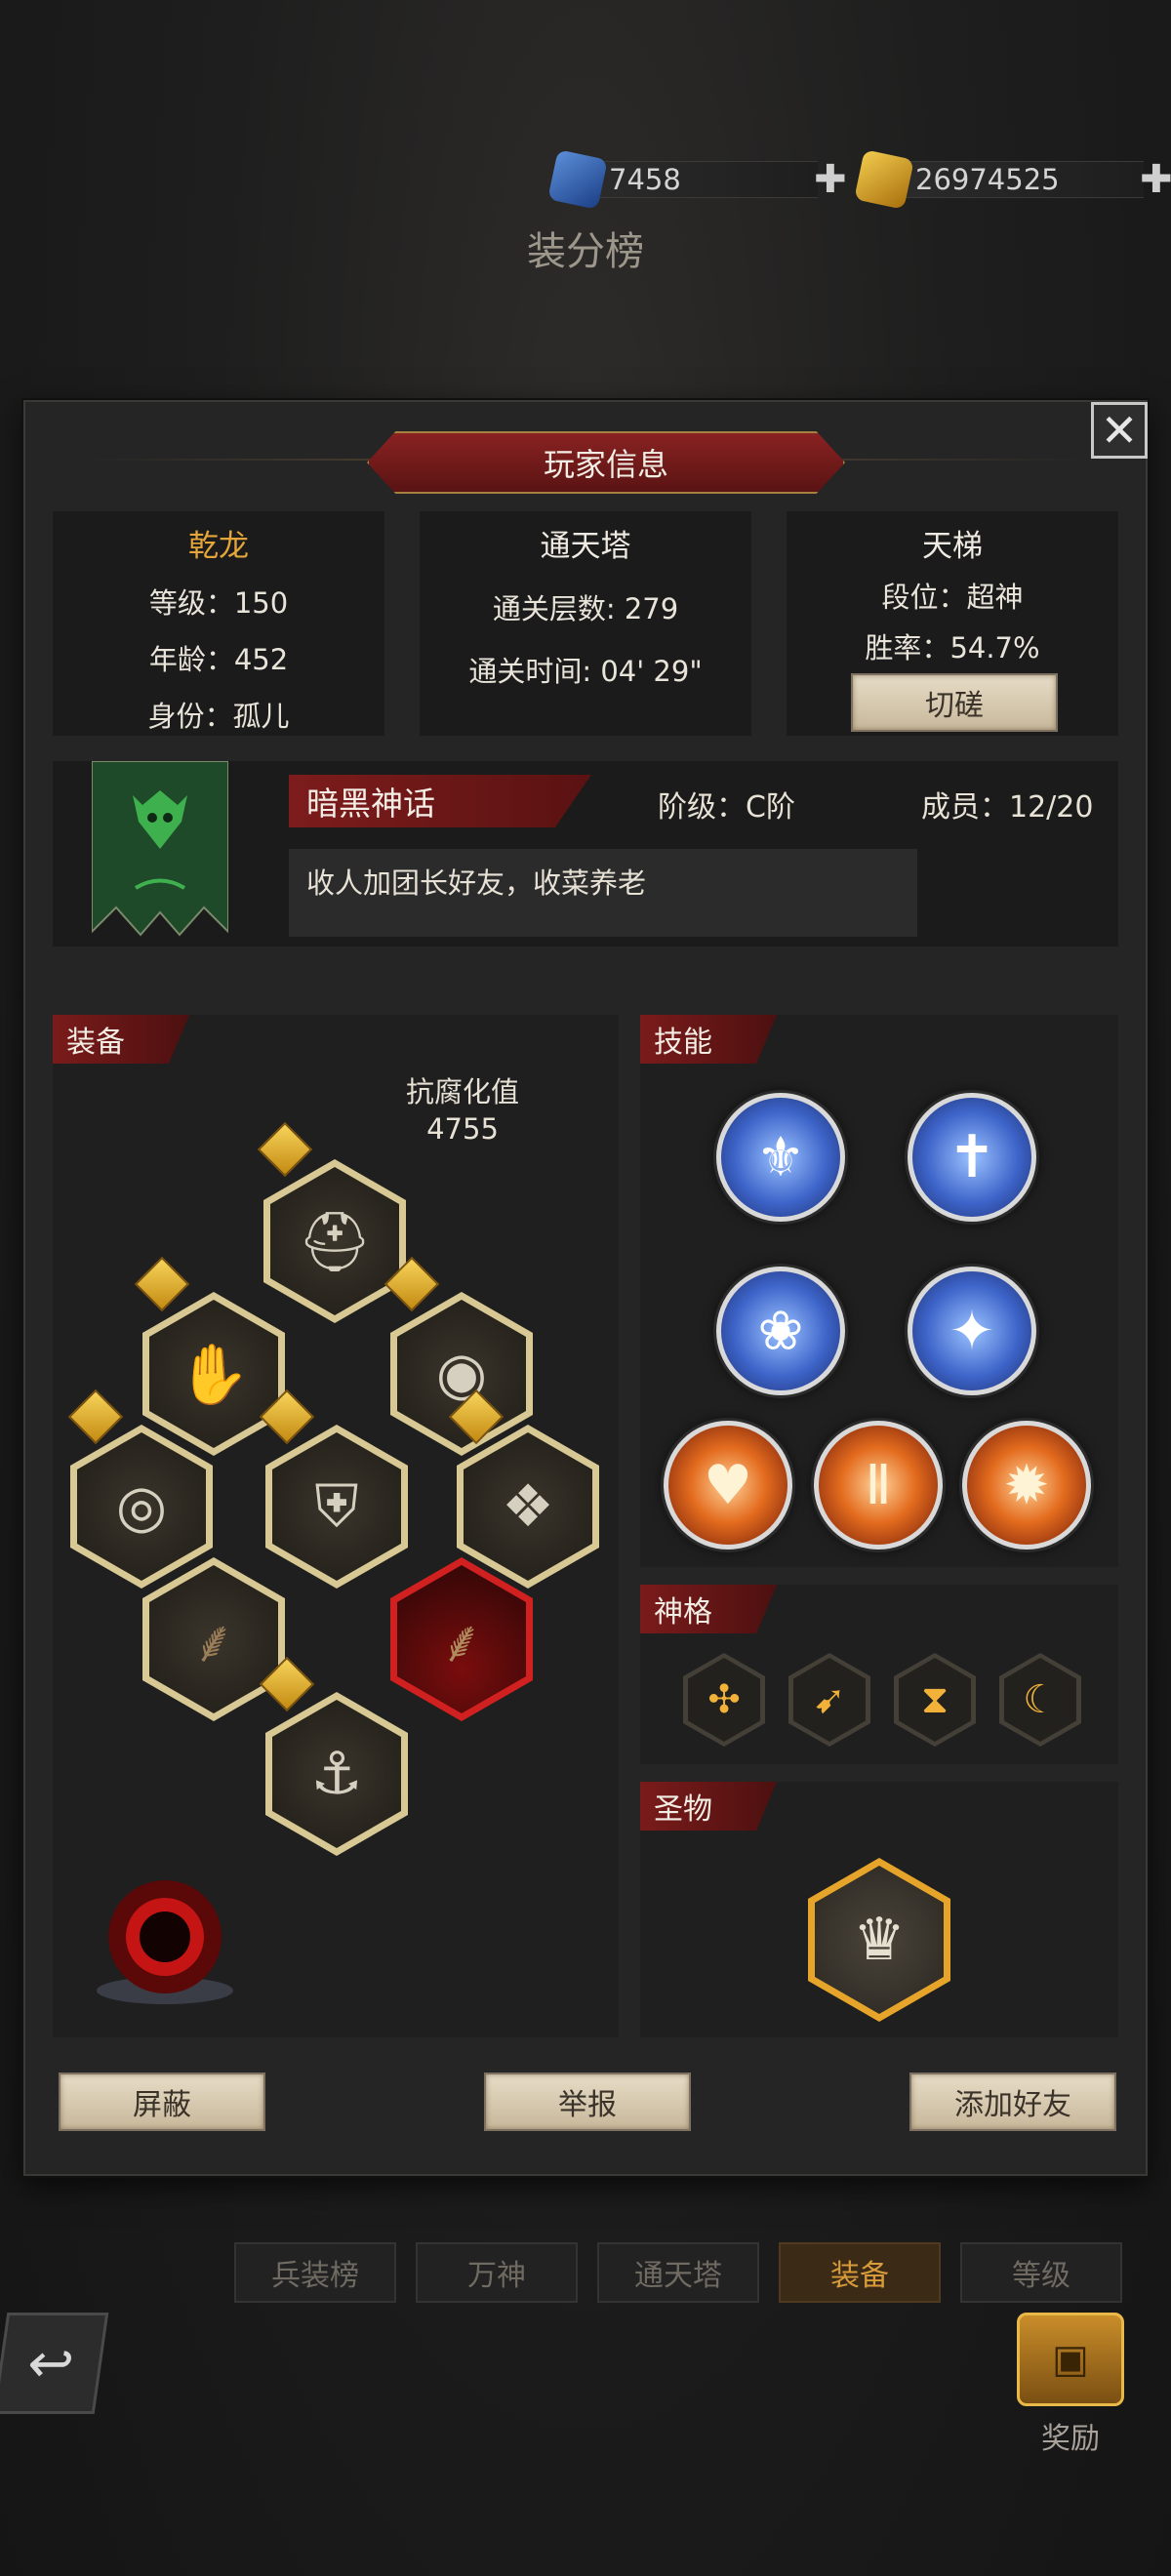 The width and height of the screenshot is (1171, 2576). I want to click on tab-tower: 通天塔, so click(678, 2272).